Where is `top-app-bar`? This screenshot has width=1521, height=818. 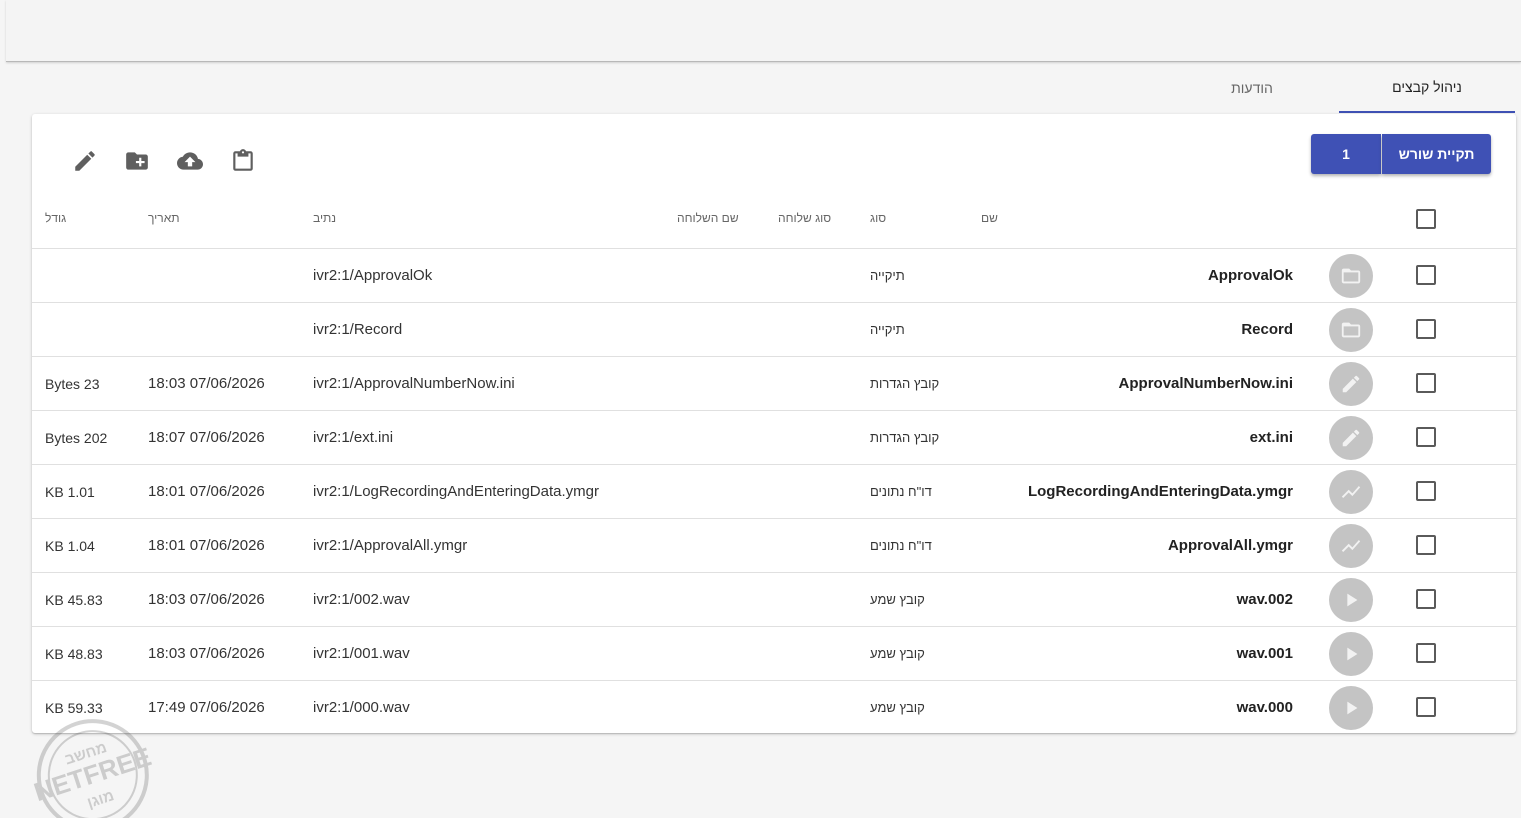 top-app-bar is located at coordinates (763, 31).